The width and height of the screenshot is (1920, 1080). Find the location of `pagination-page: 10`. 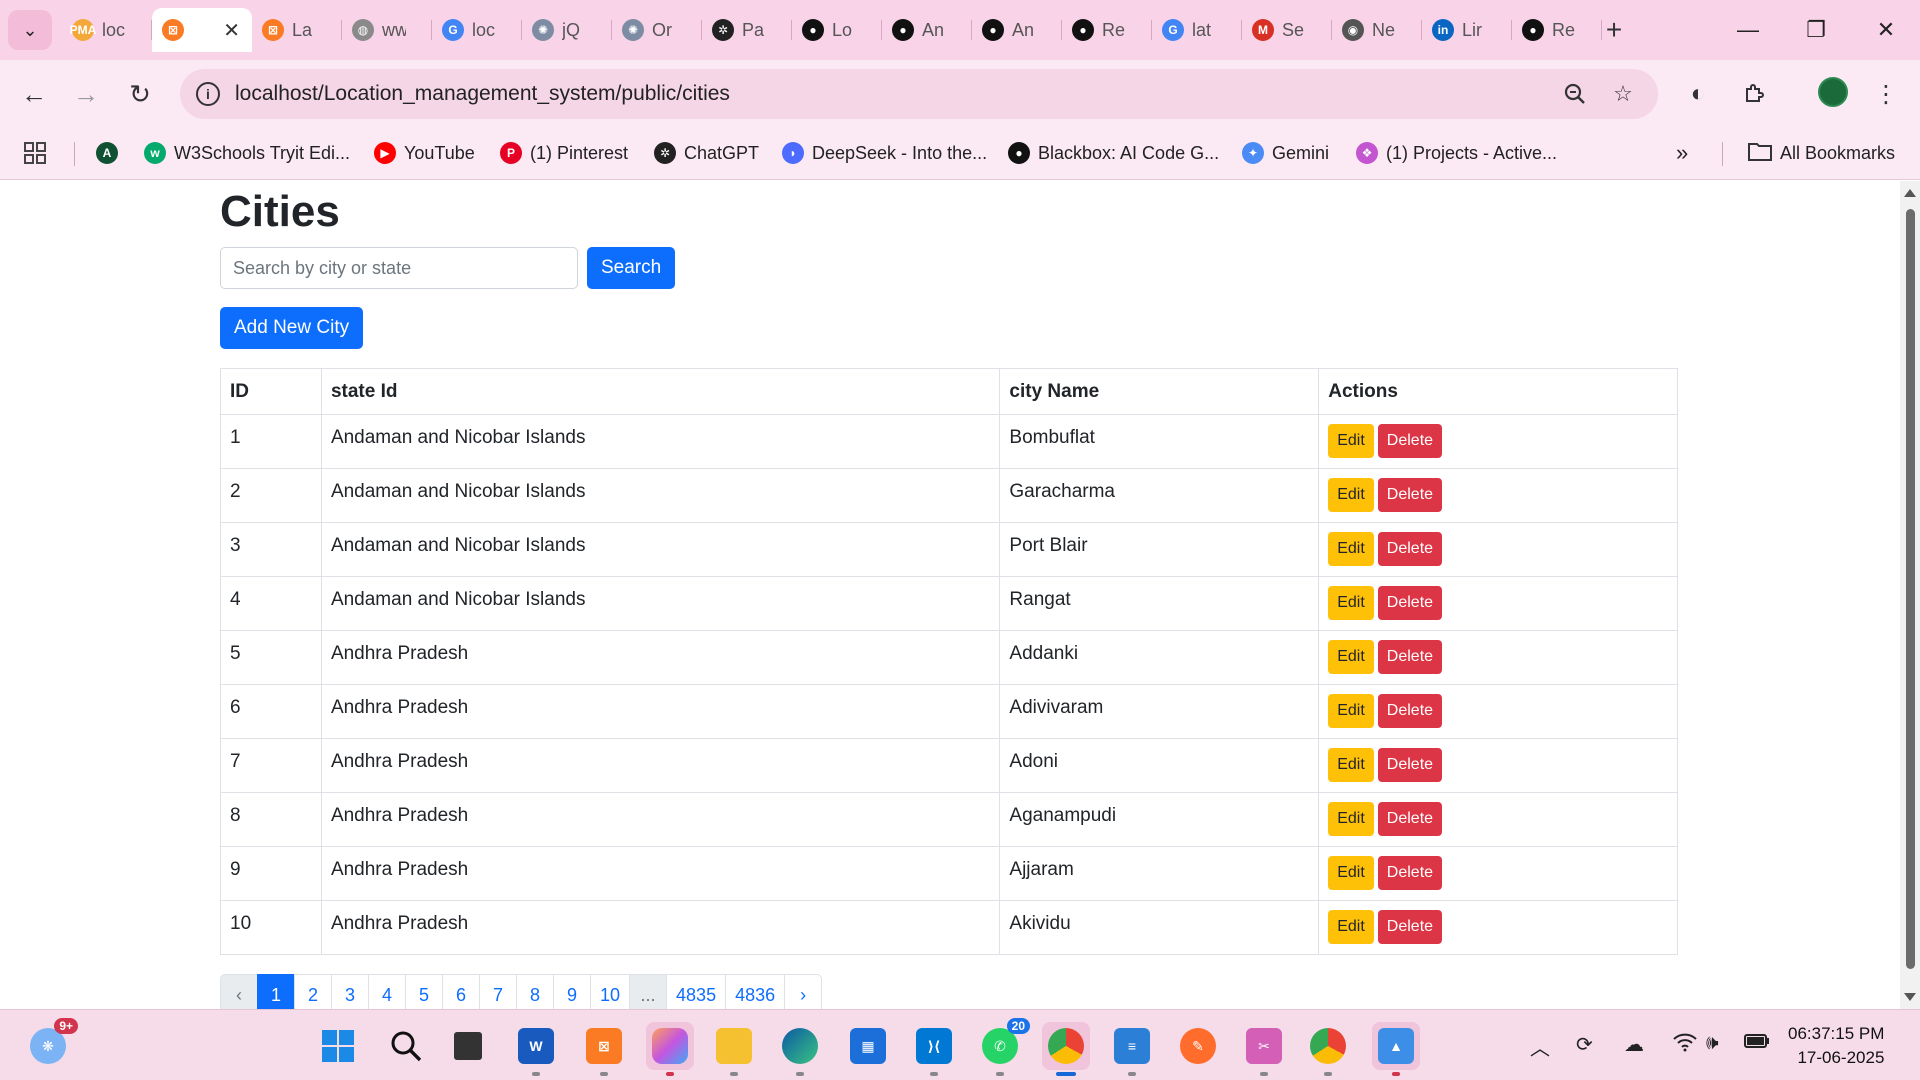

pagination-page: 10 is located at coordinates (610, 991).